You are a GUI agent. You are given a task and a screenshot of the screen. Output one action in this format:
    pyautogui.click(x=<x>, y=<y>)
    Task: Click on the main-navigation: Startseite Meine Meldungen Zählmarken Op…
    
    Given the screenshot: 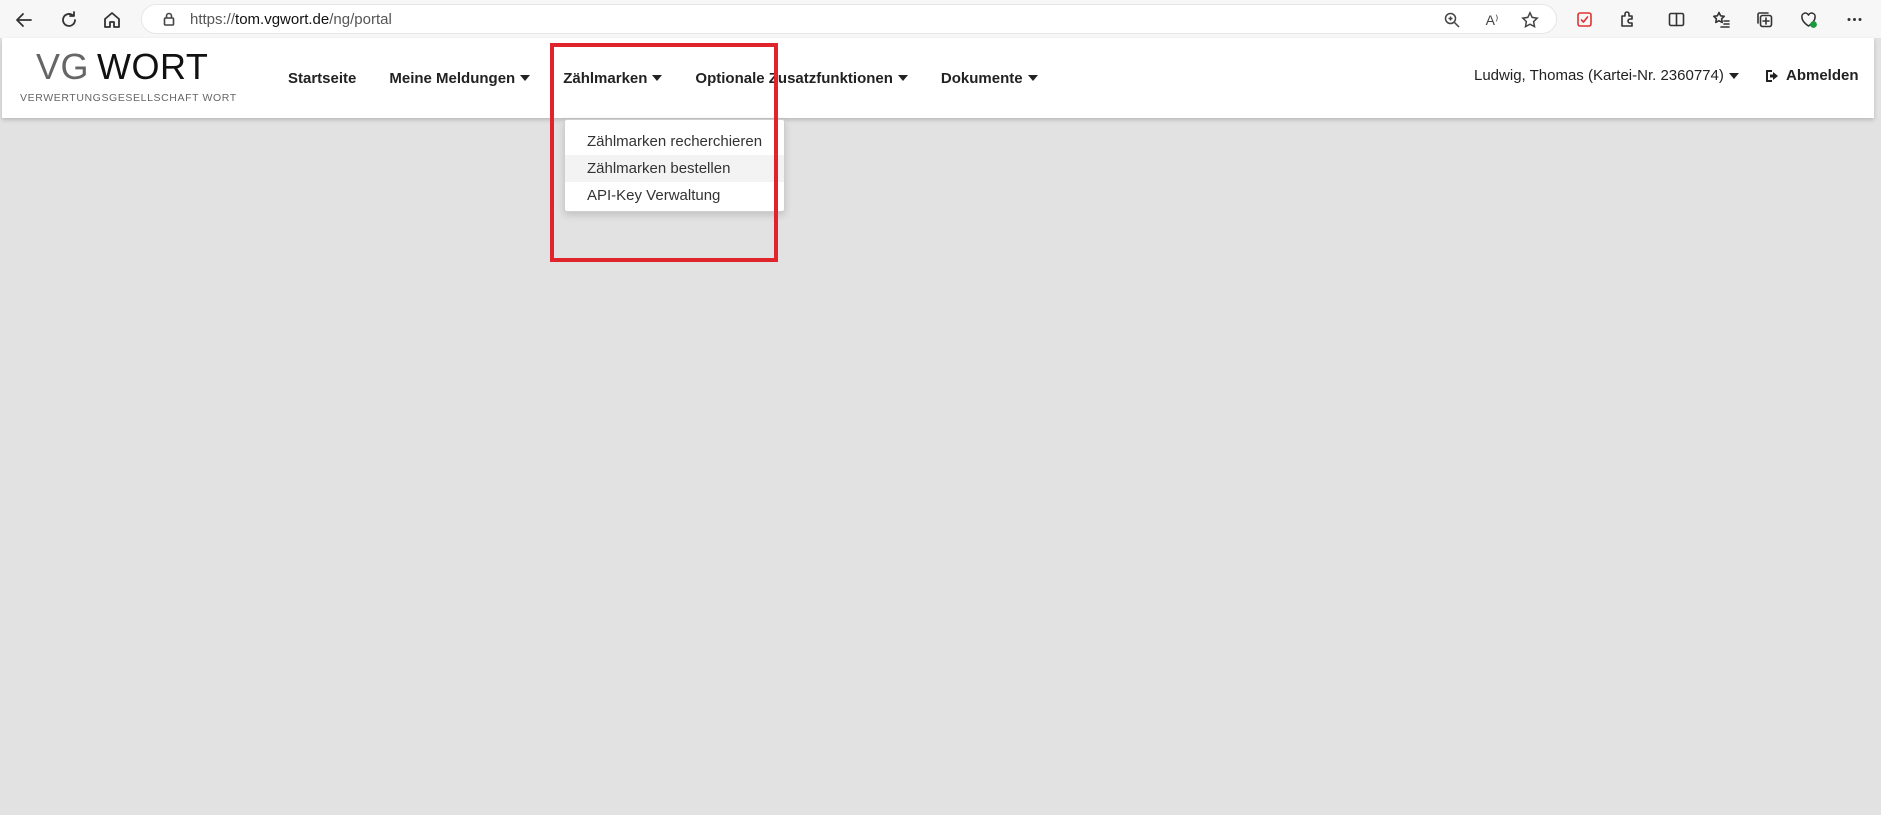 What is the action you would take?
    pyautogui.click(x=679, y=78)
    